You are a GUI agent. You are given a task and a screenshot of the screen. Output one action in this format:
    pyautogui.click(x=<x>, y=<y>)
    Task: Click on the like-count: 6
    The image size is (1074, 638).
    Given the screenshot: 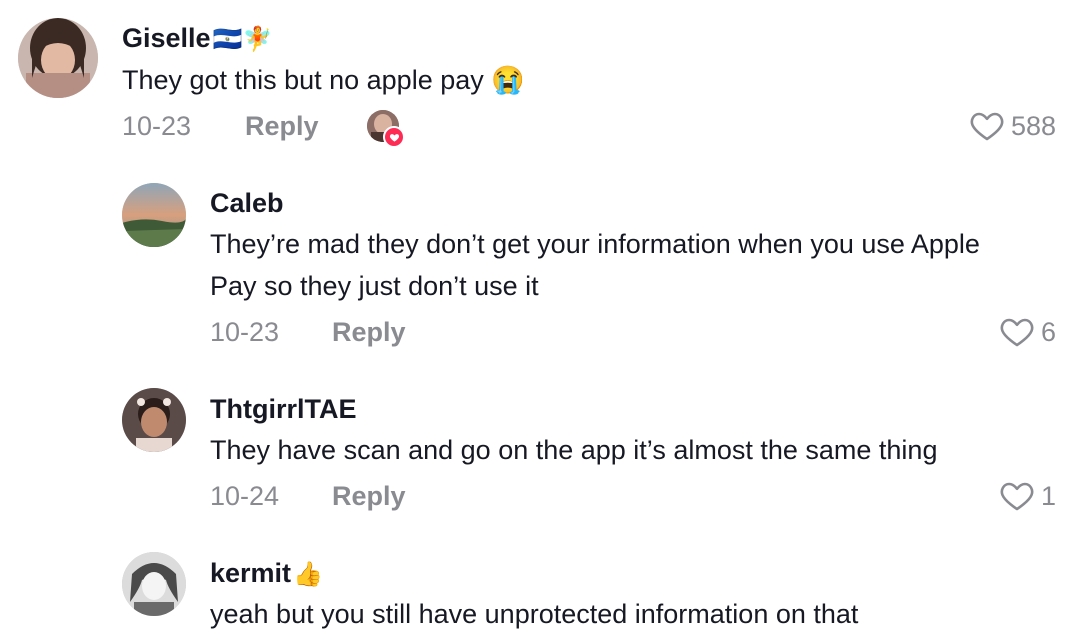 What is the action you would take?
    pyautogui.click(x=1048, y=332)
    